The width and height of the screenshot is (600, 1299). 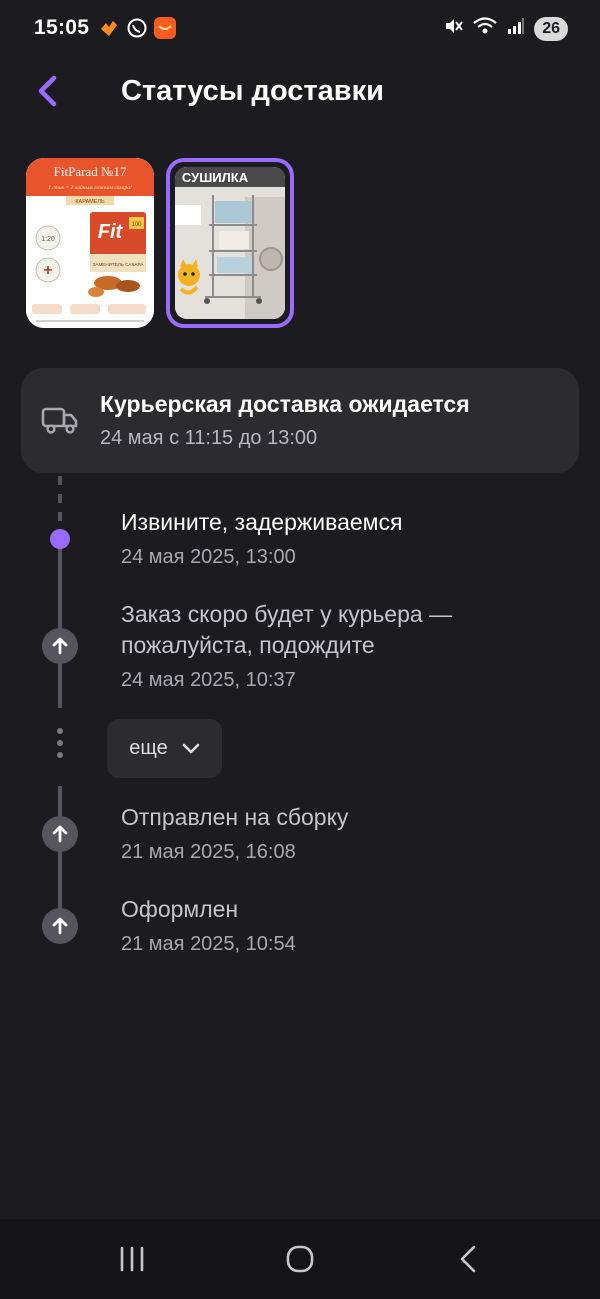 I want to click on event-date: 24 мая 2025, 10:37, so click(x=208, y=680).